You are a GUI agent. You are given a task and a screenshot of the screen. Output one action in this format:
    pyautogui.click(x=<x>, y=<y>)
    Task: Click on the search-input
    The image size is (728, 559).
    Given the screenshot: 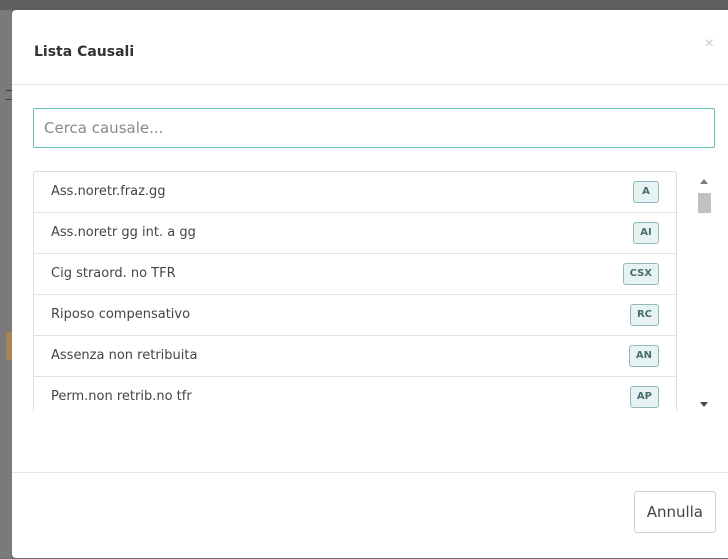 What is the action you would take?
    pyautogui.click(x=374, y=128)
    